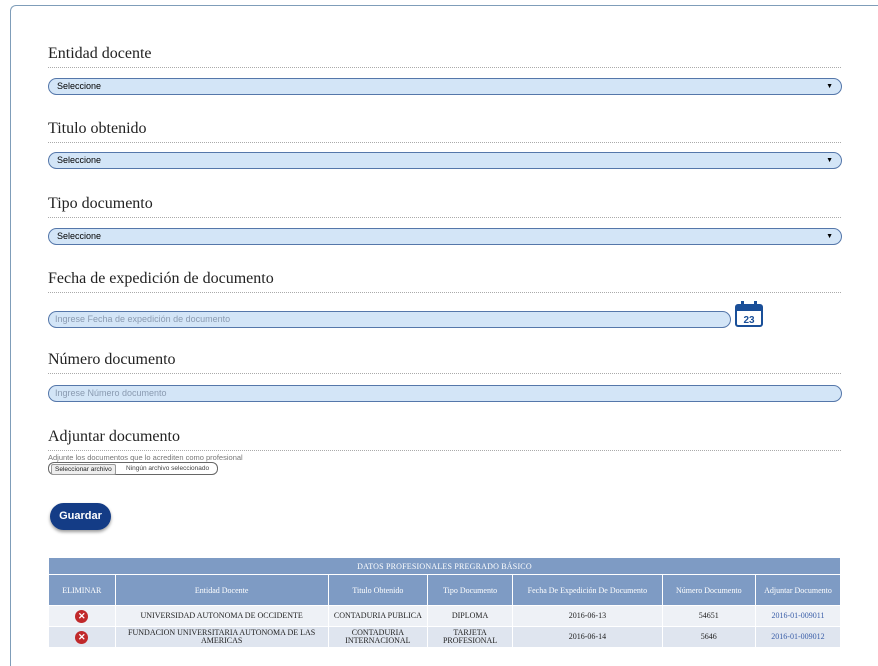  What do you see at coordinates (798, 590) in the screenshot?
I see `column-header: Adjuntar Documento` at bounding box center [798, 590].